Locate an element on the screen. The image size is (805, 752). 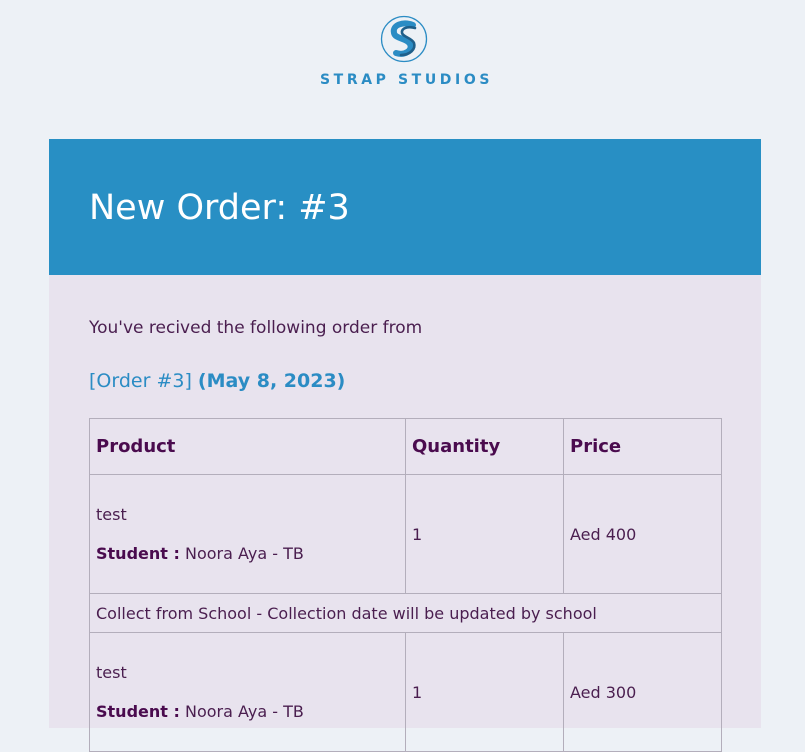
price-cell: Aed 400 is located at coordinates (642, 534).